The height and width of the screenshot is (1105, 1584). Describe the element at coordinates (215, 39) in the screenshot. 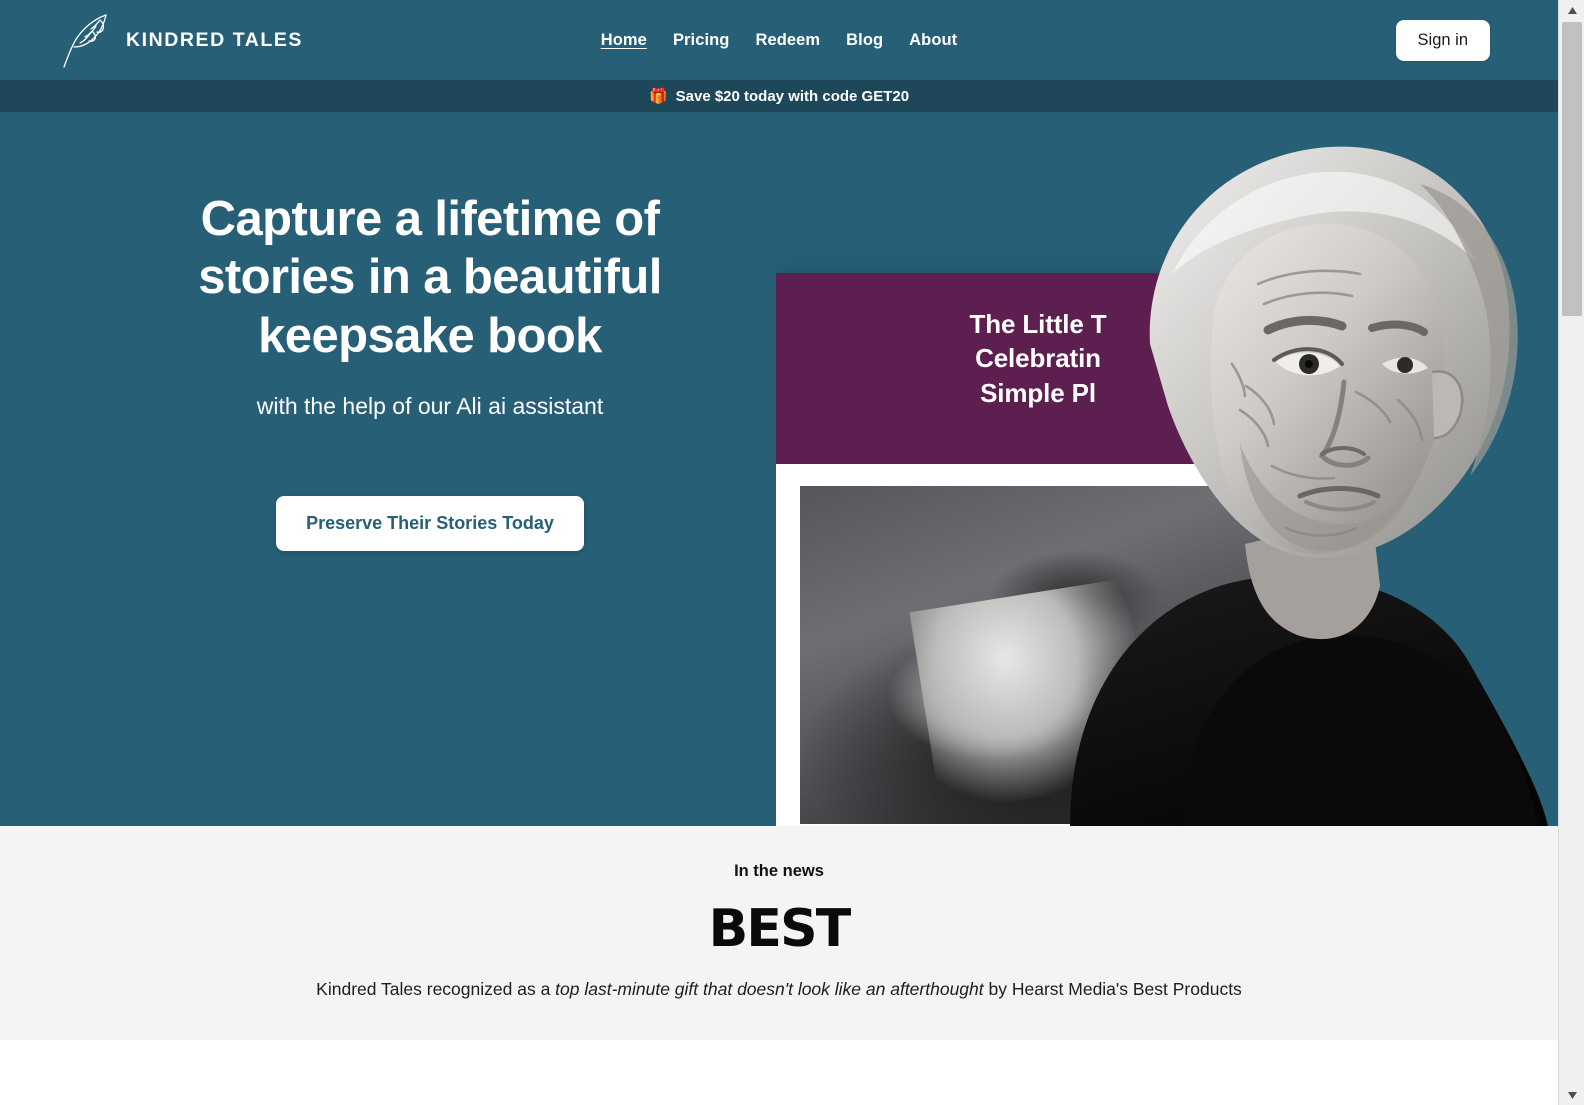

I see `brand-name: KINDRED TALES` at that location.